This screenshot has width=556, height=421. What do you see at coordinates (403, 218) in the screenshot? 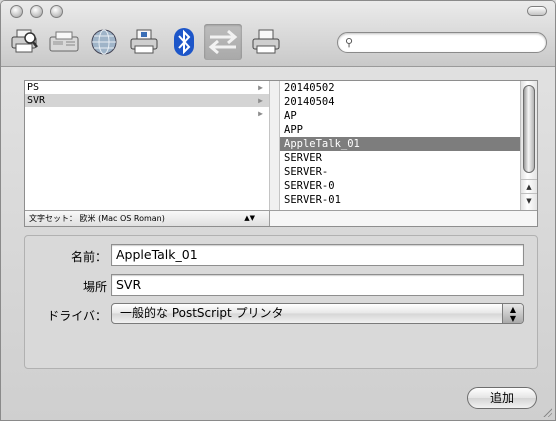
I see `encoding-bar-filler` at bounding box center [403, 218].